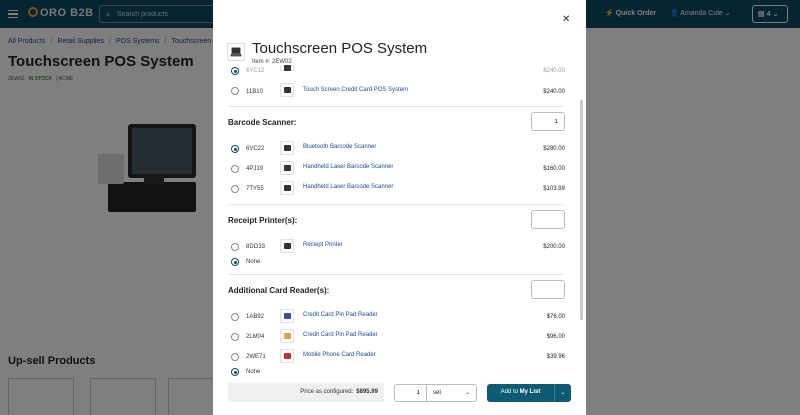  What do you see at coordinates (548, 289) in the screenshot?
I see `card-readers-qty-input` at bounding box center [548, 289].